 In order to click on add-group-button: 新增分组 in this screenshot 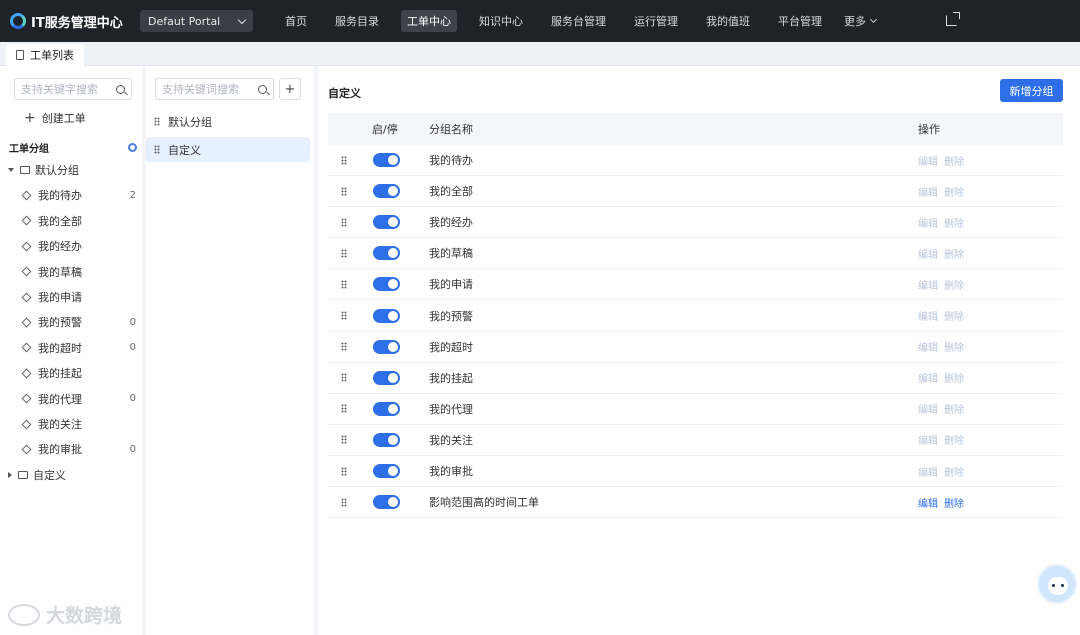, I will do `click(1031, 90)`.